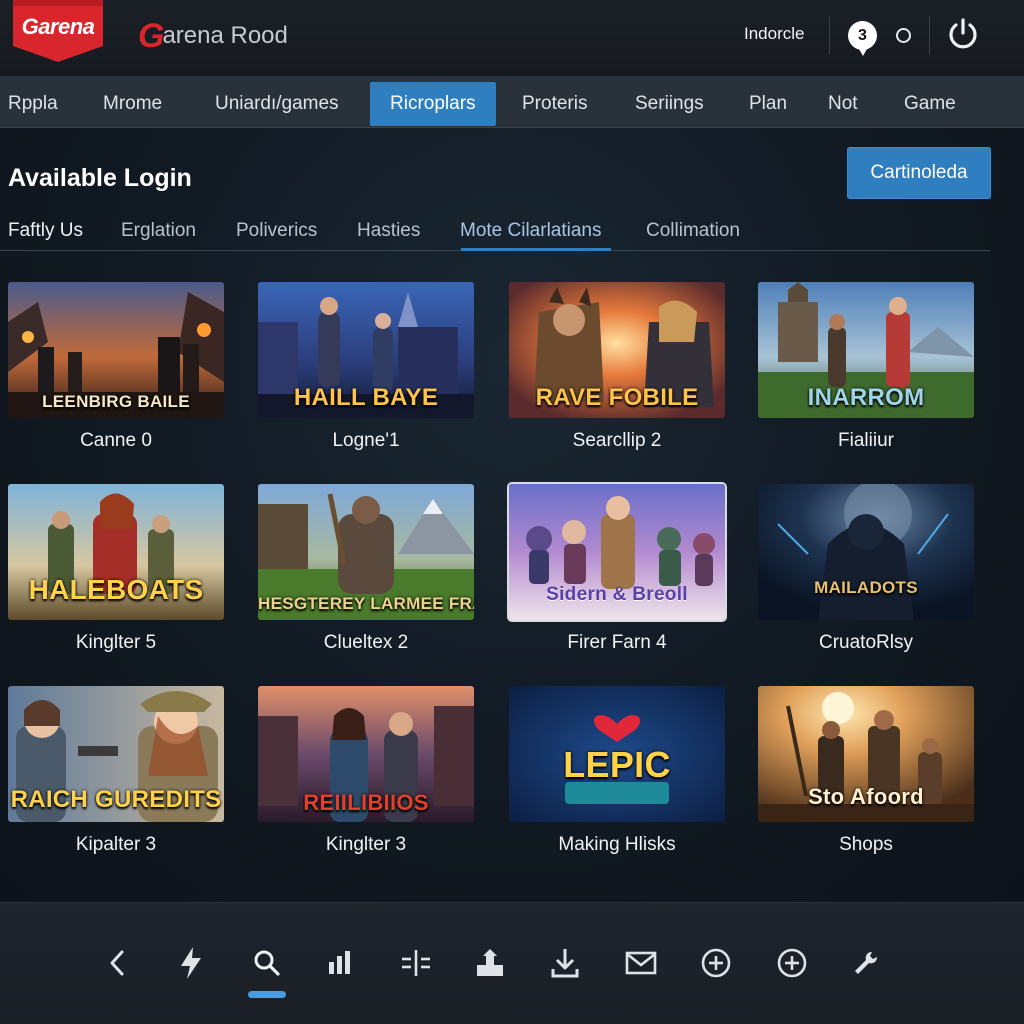 This screenshot has width=1024, height=1024. Describe the element at coordinates (277, 104) in the screenshot. I see `nav-item-games: Uniardı/games` at that location.